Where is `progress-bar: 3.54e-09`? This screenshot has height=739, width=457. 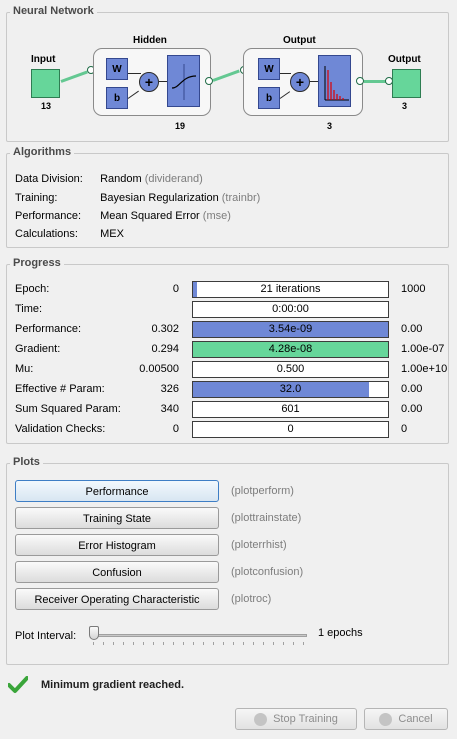 progress-bar: 3.54e-09 is located at coordinates (290, 329).